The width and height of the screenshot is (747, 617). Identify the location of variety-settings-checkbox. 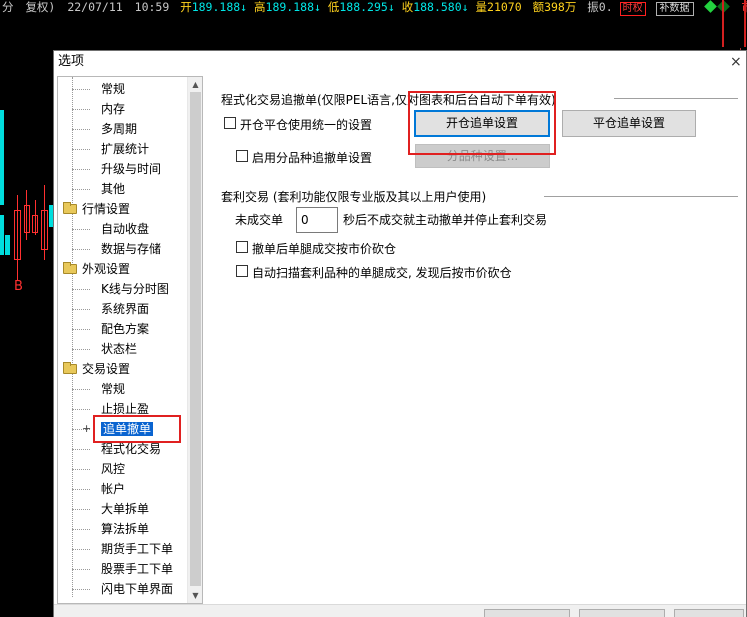
(242, 156).